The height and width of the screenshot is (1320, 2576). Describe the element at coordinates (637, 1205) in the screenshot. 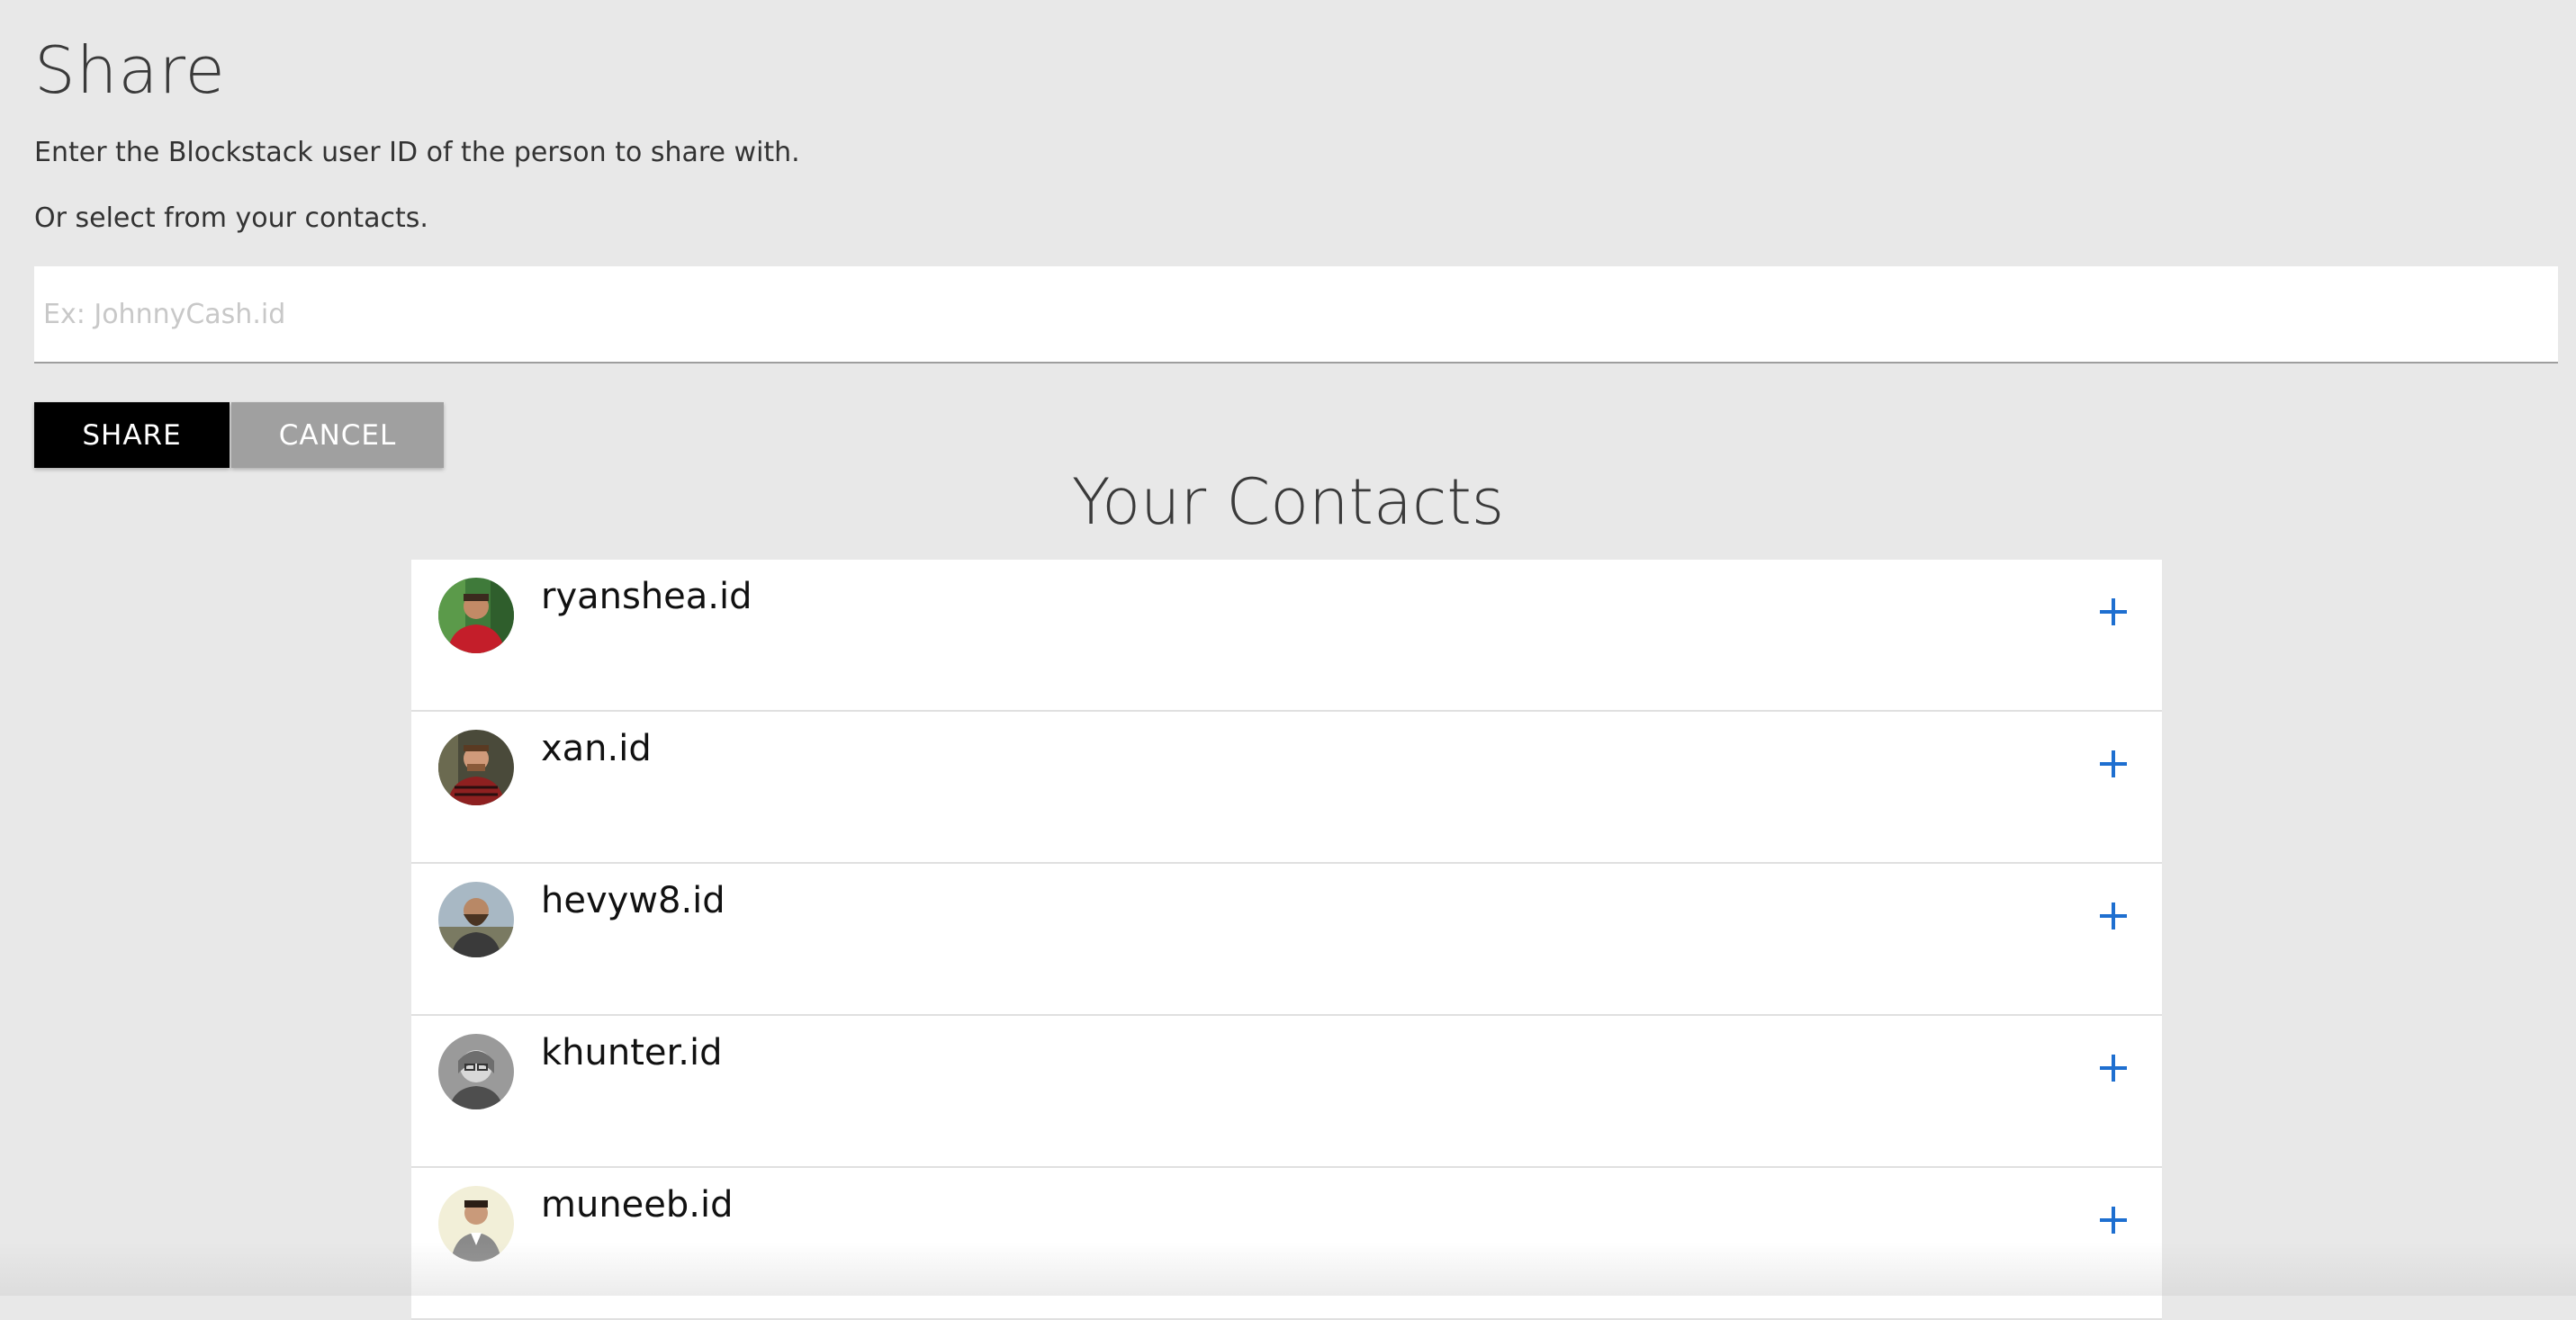

I see `contact-name: muneeb.id` at that location.